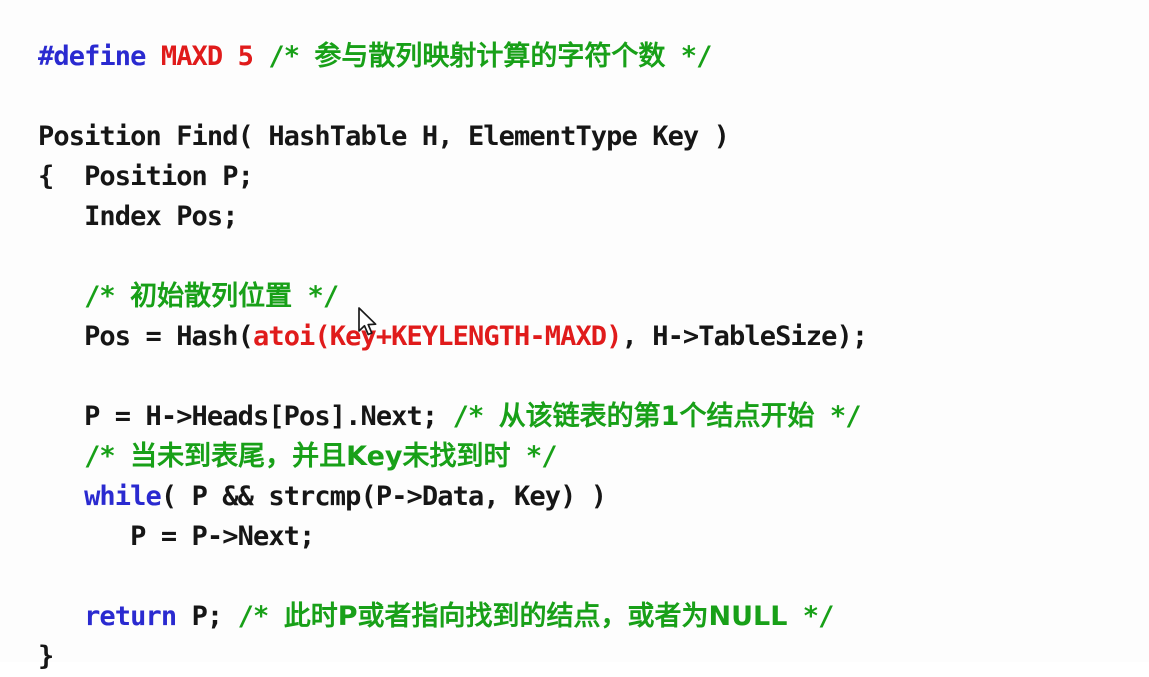  What do you see at coordinates (130, 616) in the screenshot?
I see `code-token: return` at bounding box center [130, 616].